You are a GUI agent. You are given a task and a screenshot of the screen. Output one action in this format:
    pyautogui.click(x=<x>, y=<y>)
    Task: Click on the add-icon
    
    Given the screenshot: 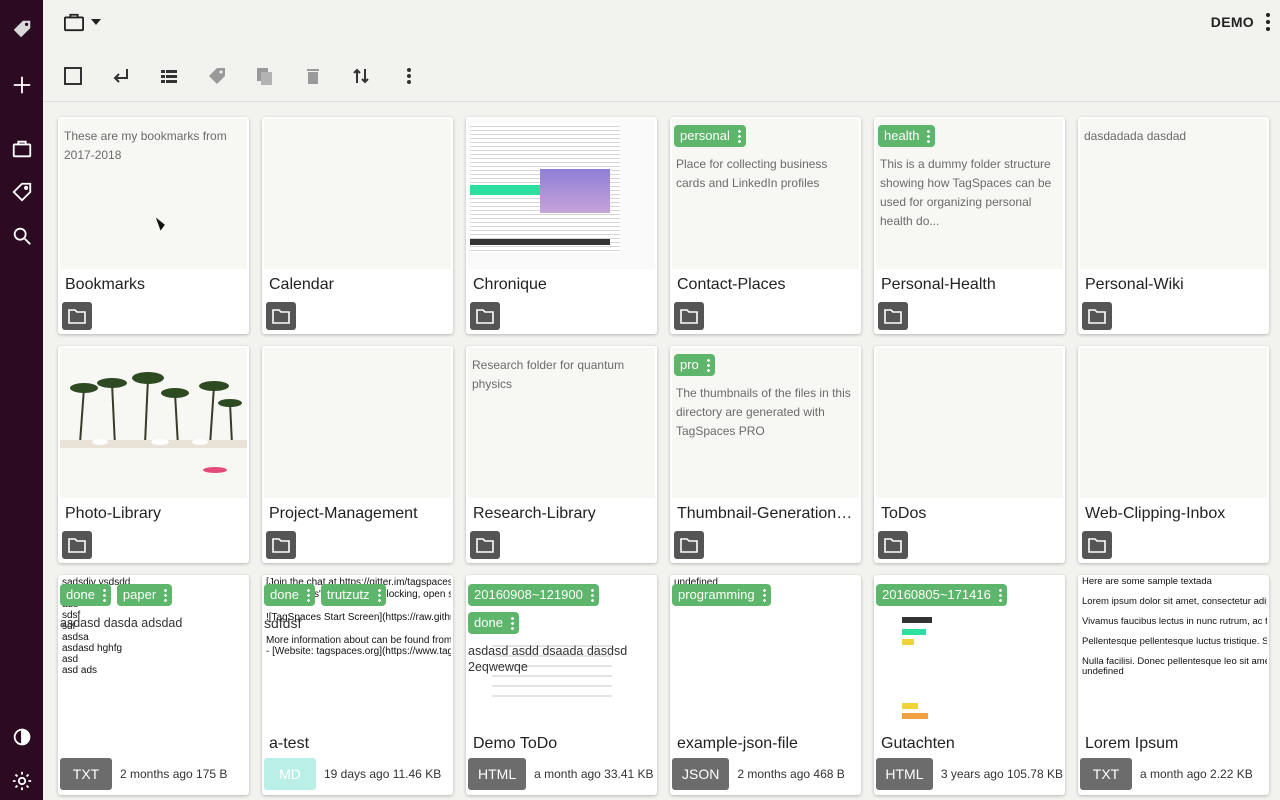 What is the action you would take?
    pyautogui.click(x=21, y=84)
    